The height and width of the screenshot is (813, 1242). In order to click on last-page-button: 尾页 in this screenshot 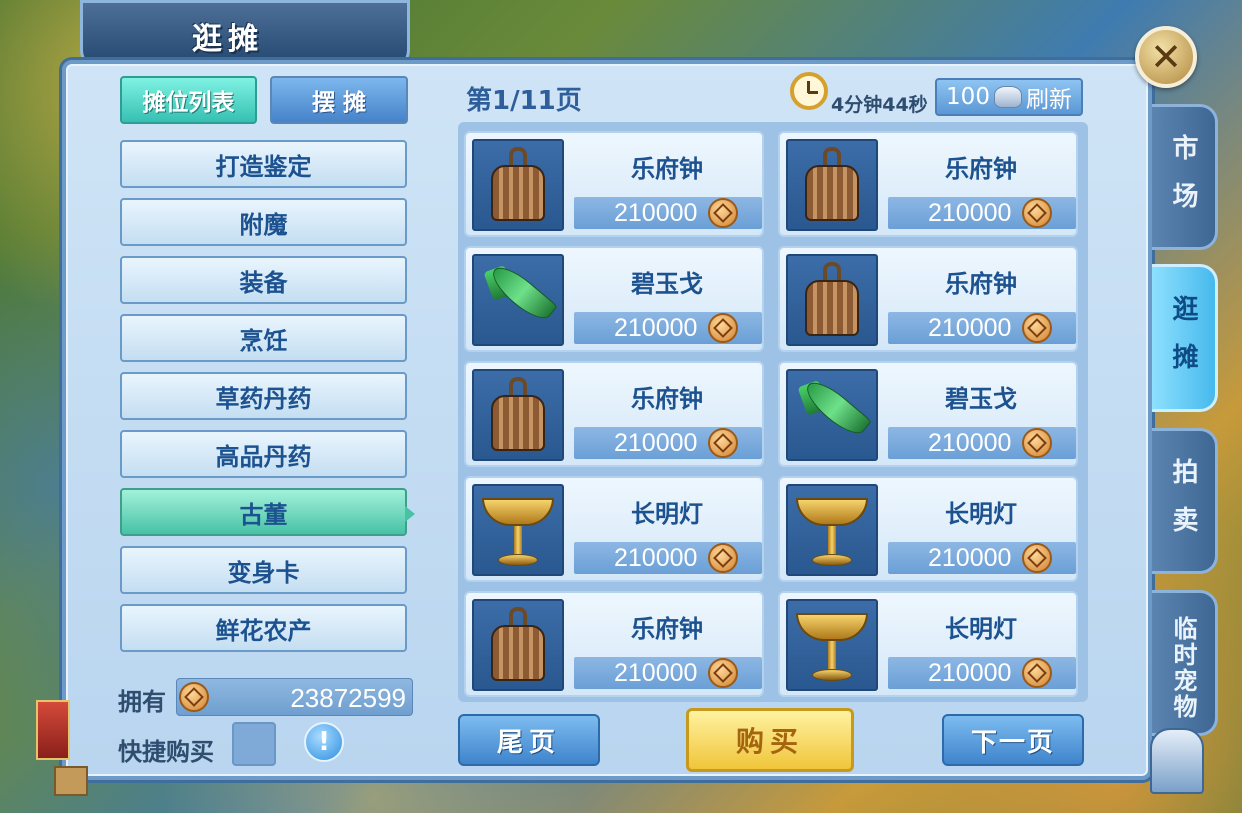, I will do `click(529, 740)`.